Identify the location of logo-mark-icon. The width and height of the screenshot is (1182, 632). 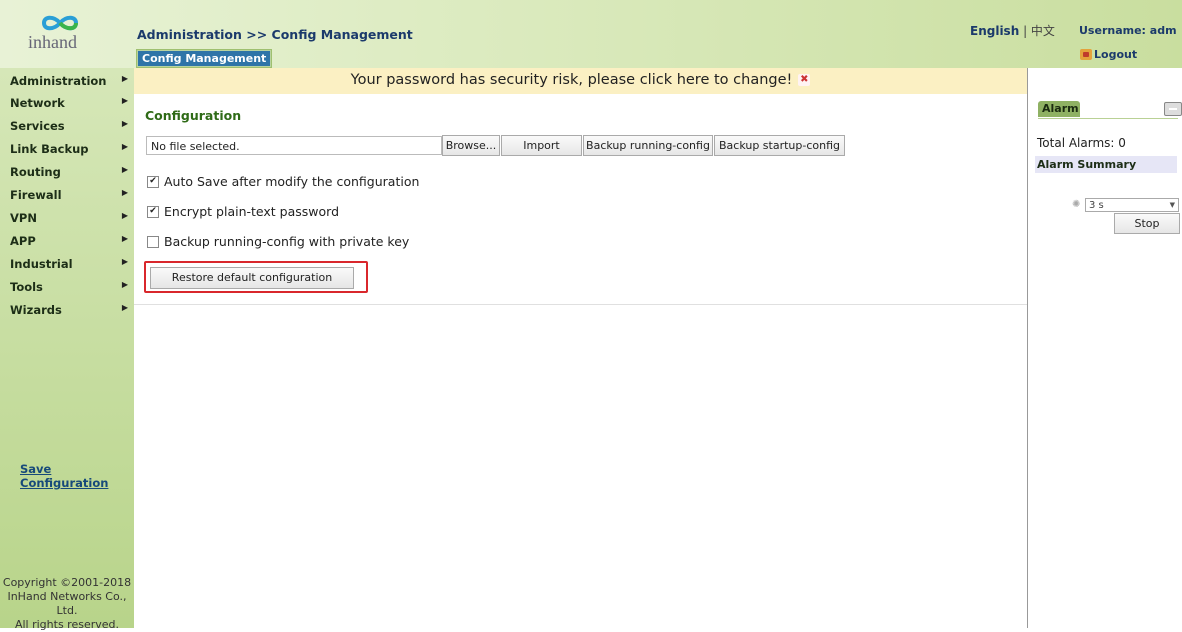
(60, 23).